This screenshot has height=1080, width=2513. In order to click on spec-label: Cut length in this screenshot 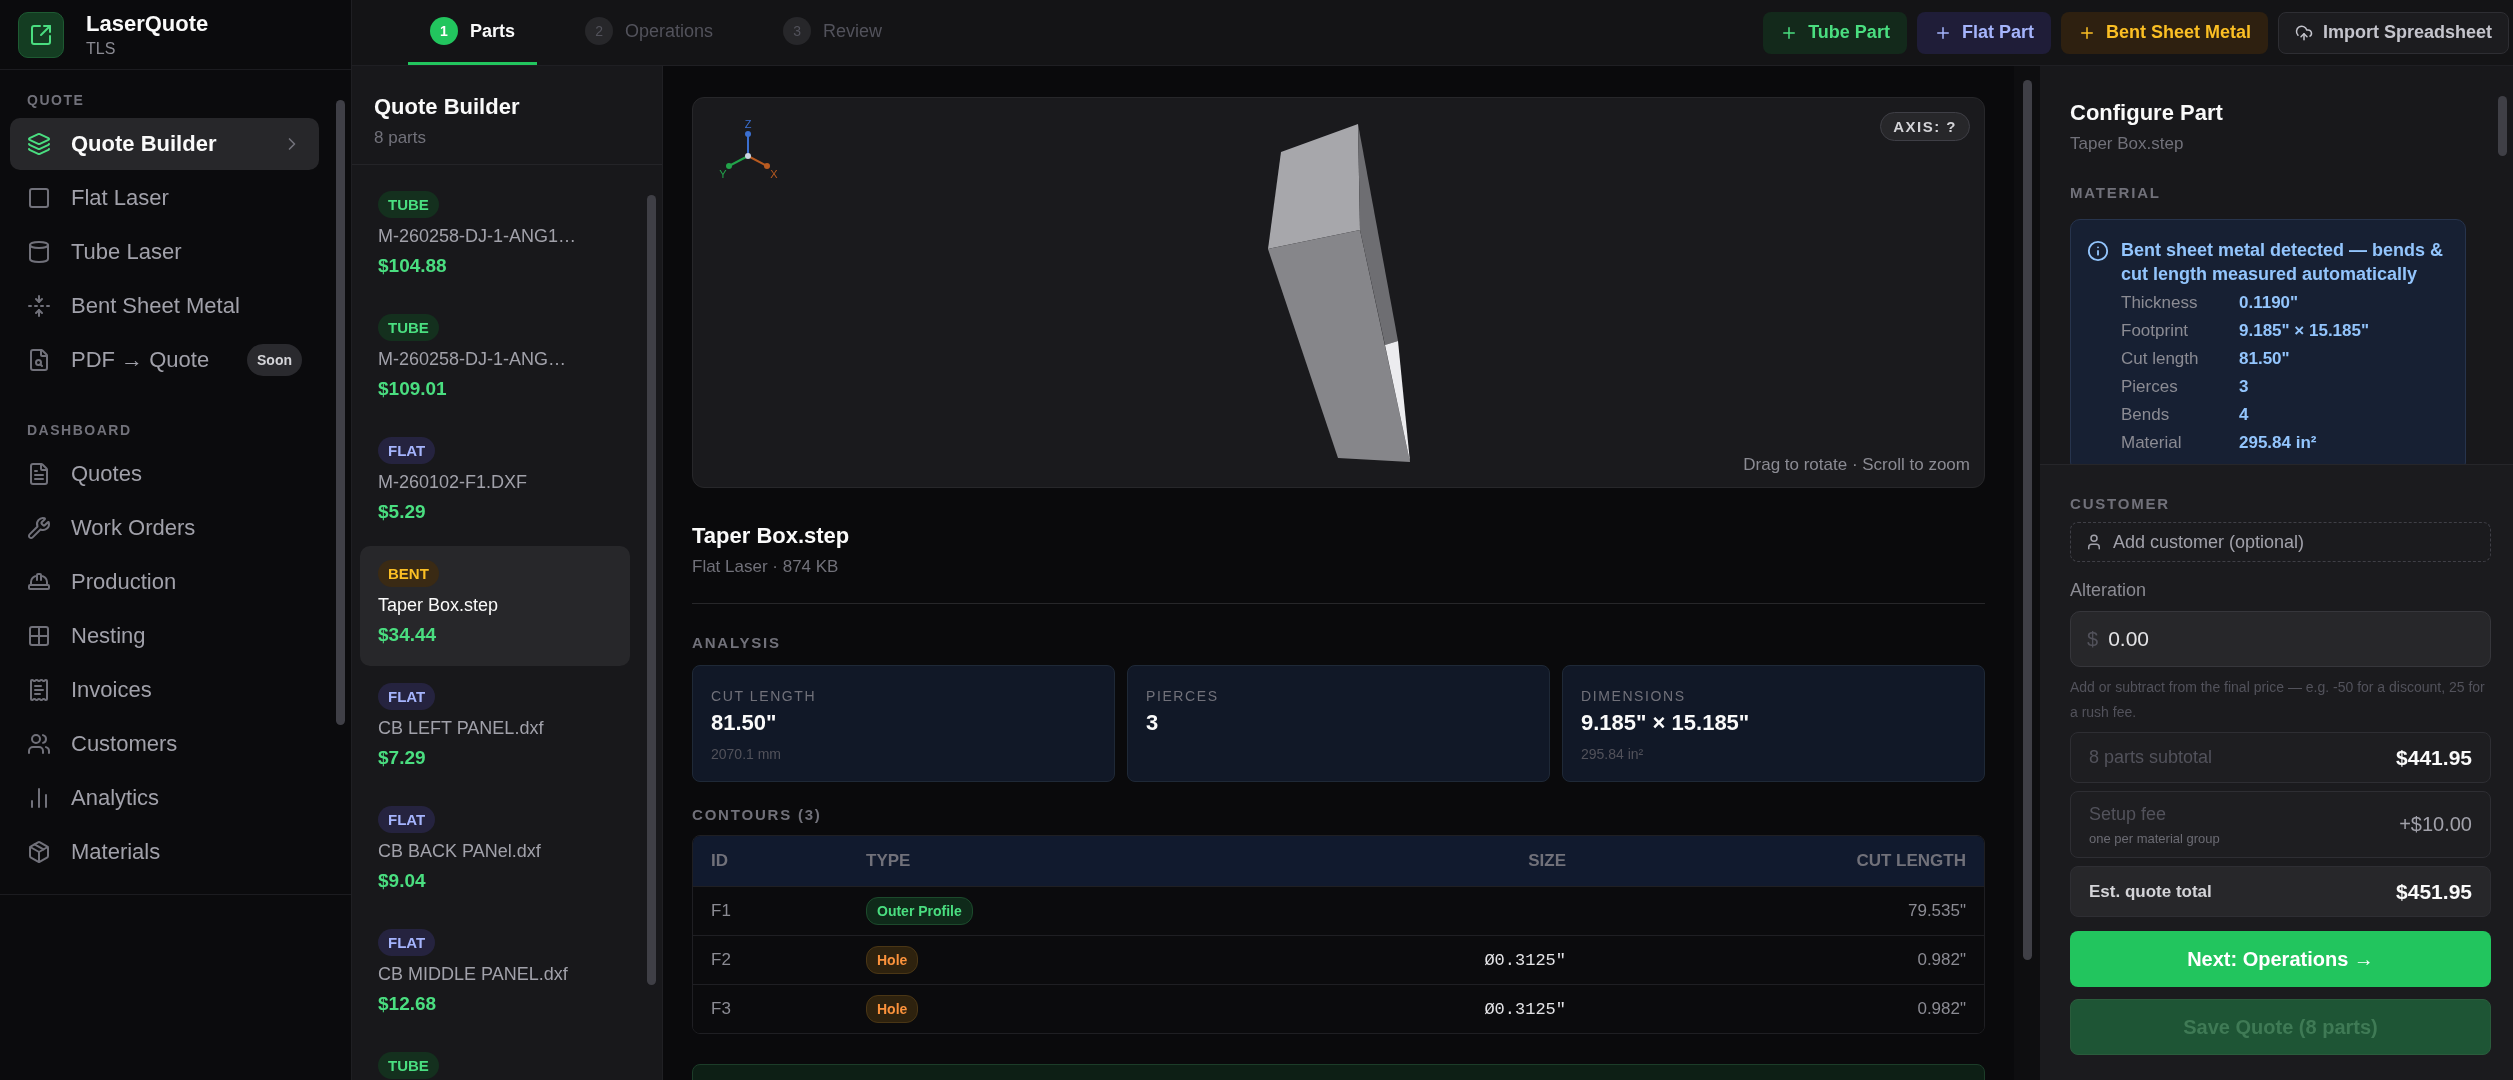, I will do `click(2160, 358)`.